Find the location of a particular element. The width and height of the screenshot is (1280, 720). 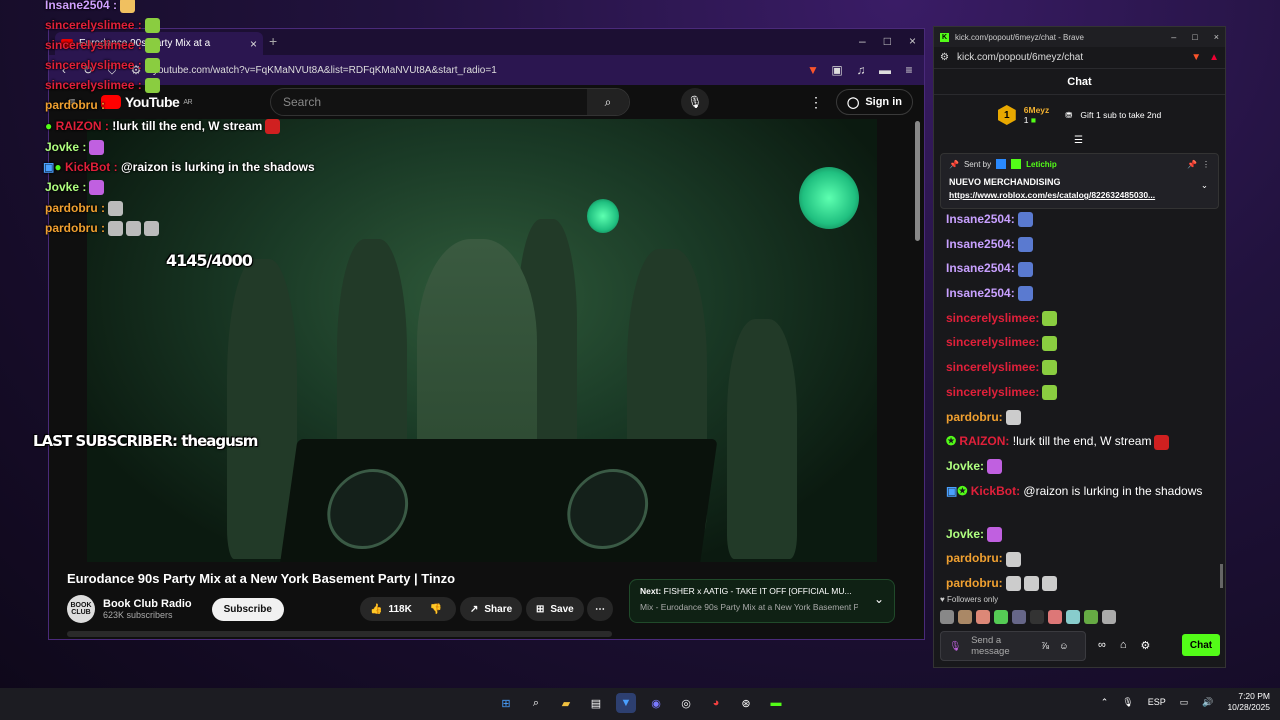

kick-app-icon: ▬ is located at coordinates (776, 703).